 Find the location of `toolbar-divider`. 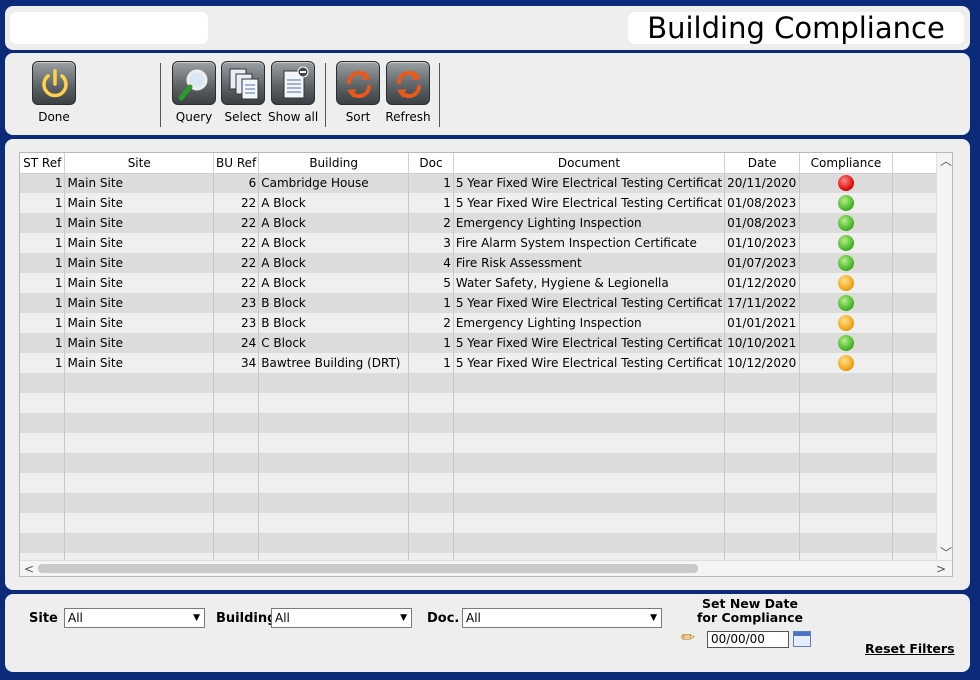

toolbar-divider is located at coordinates (325, 95).